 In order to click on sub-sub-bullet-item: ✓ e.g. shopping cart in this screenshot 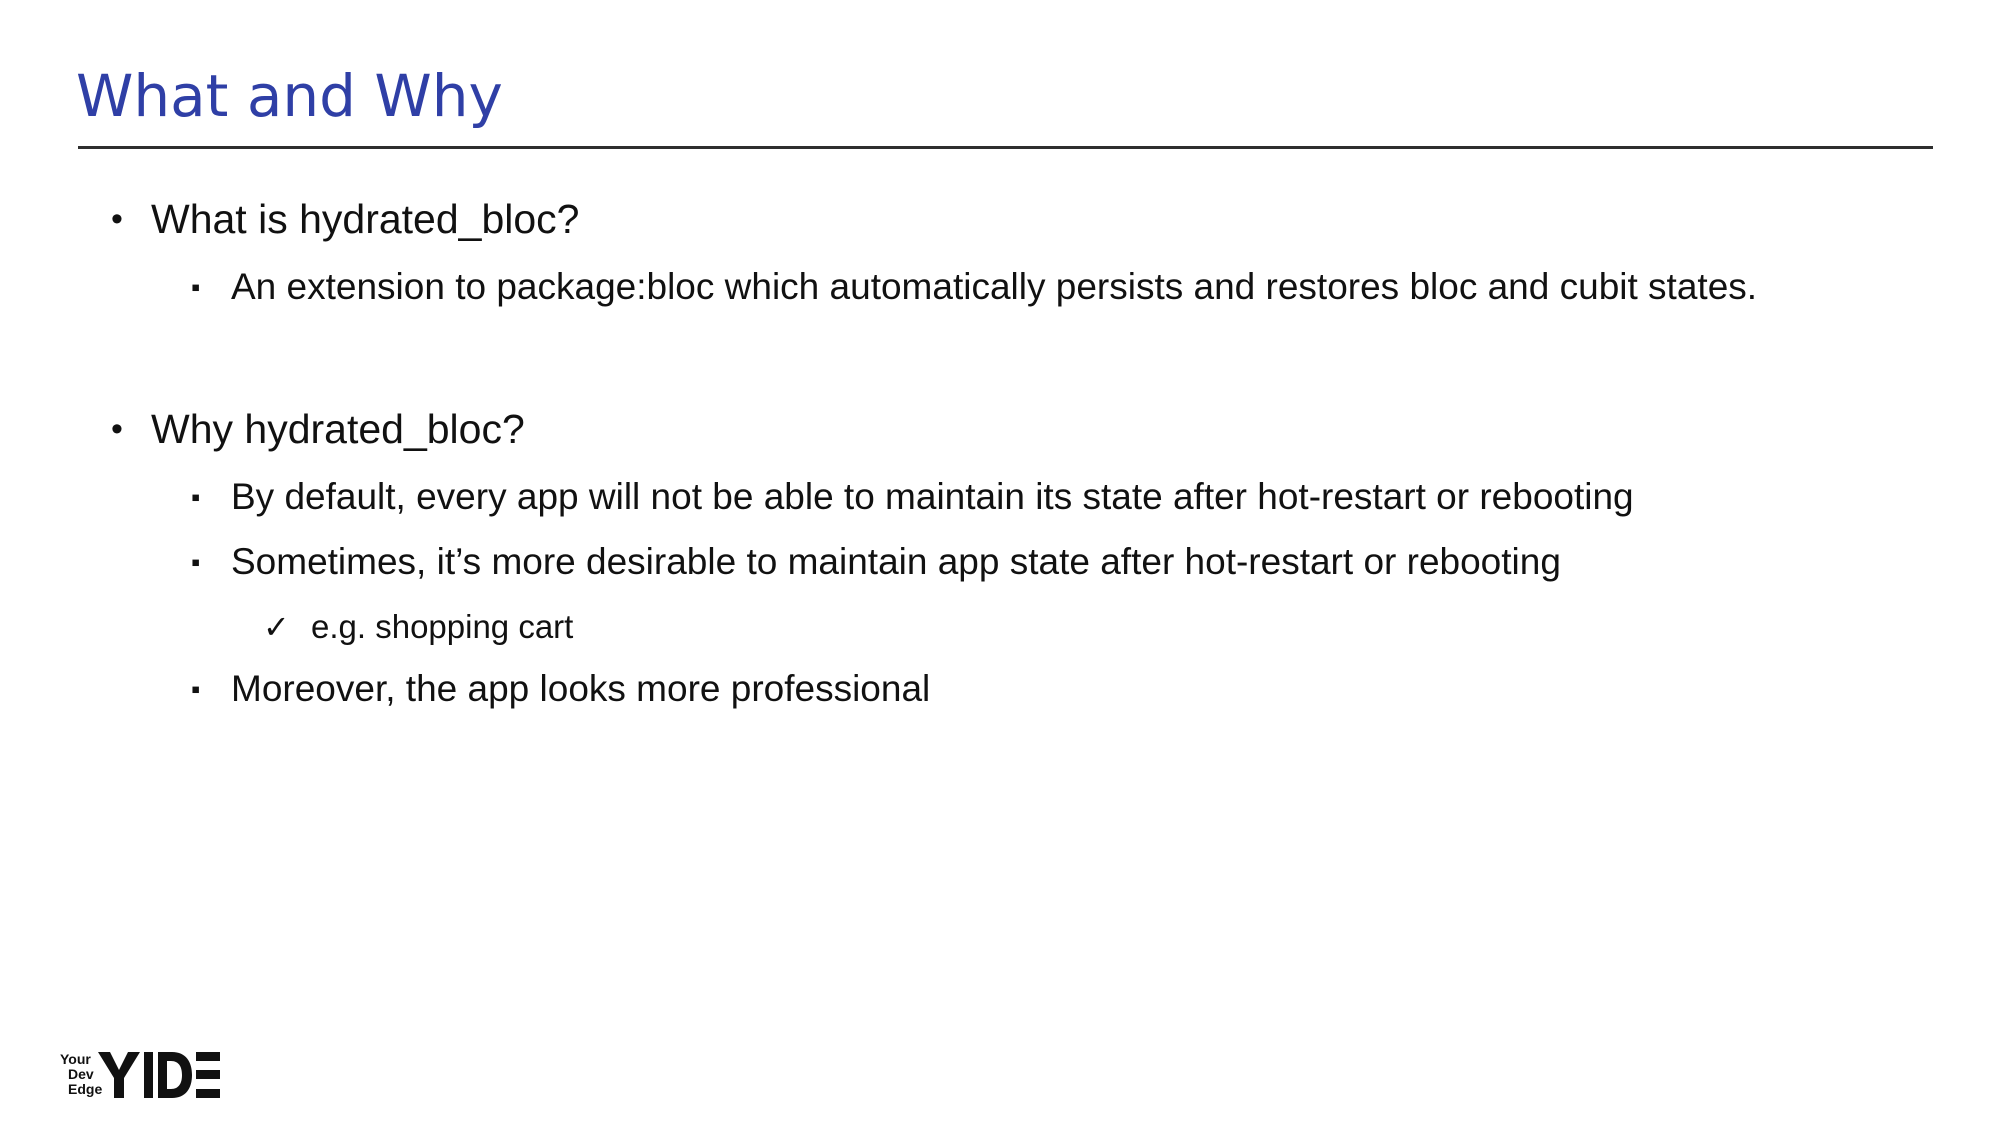, I will do `click(418, 627)`.